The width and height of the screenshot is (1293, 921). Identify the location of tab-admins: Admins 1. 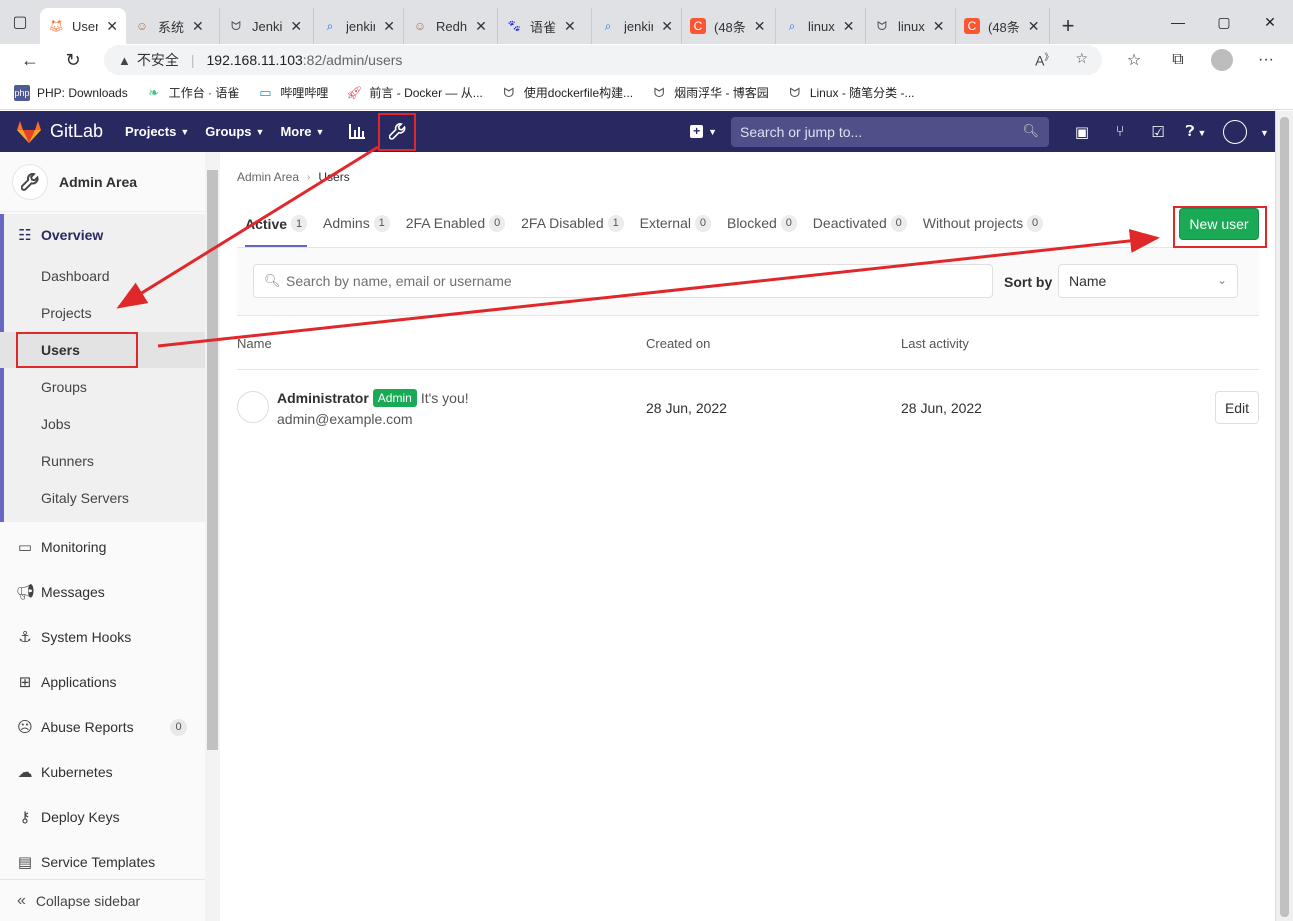
(356, 223).